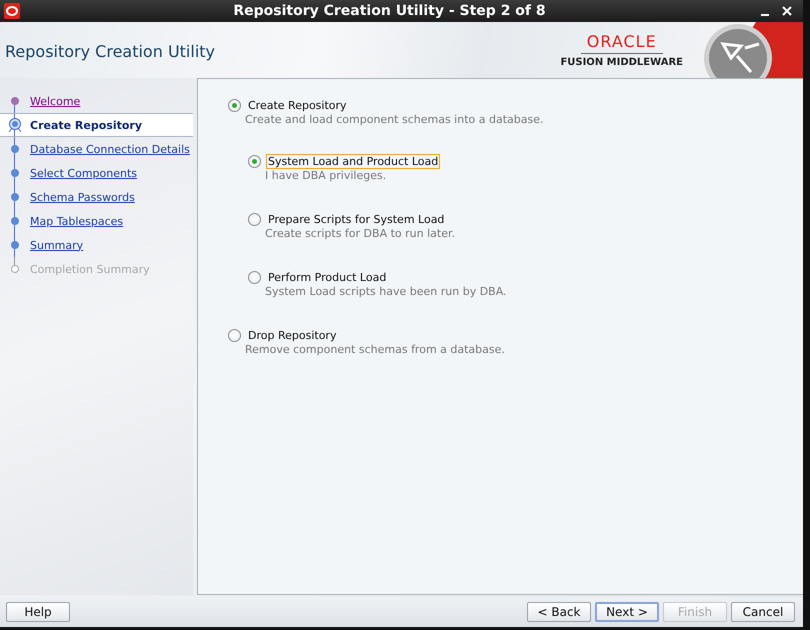  What do you see at coordinates (77, 221) in the screenshot?
I see `step-link: Map Tablespaces` at bounding box center [77, 221].